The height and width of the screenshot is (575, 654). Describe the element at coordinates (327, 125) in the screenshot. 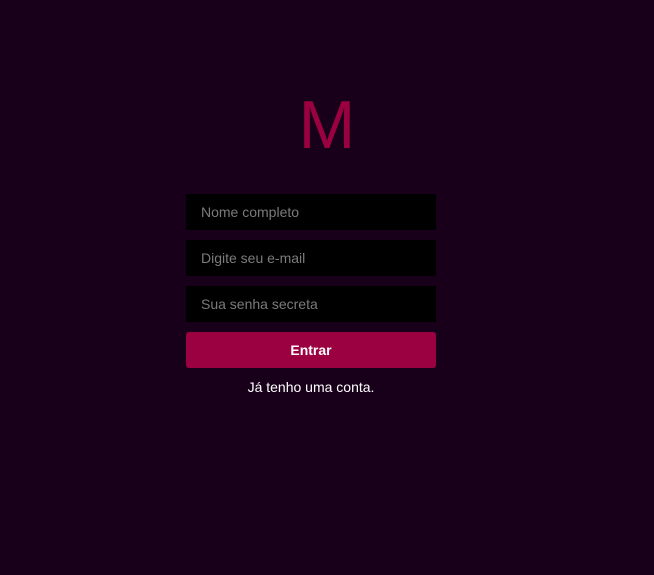

I see `brand-logo: M` at that location.